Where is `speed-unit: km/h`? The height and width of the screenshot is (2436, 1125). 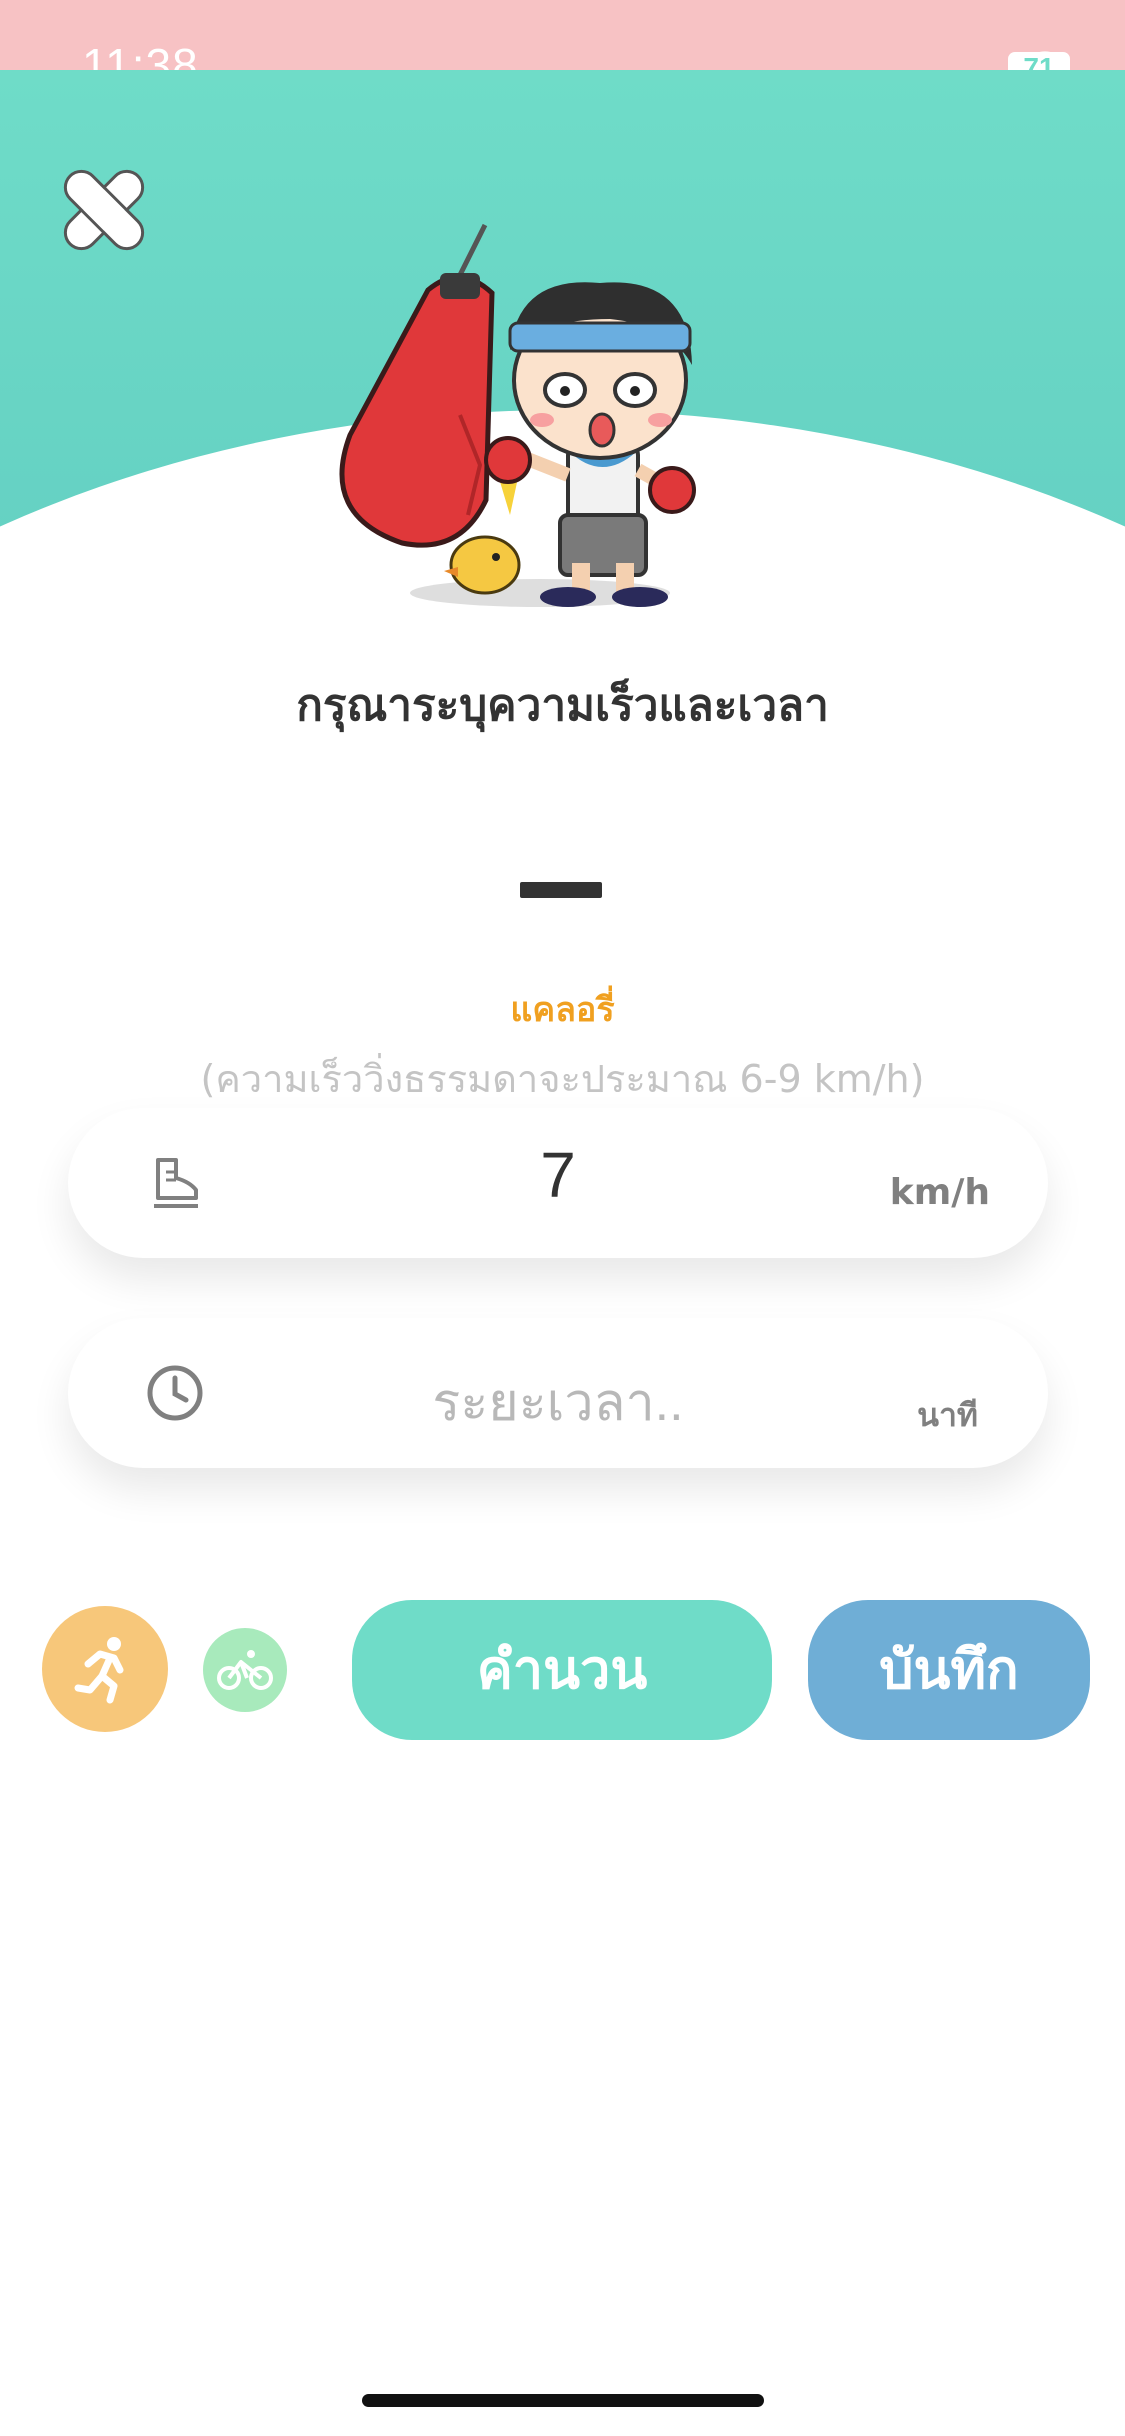 speed-unit: km/h is located at coordinates (939, 1192).